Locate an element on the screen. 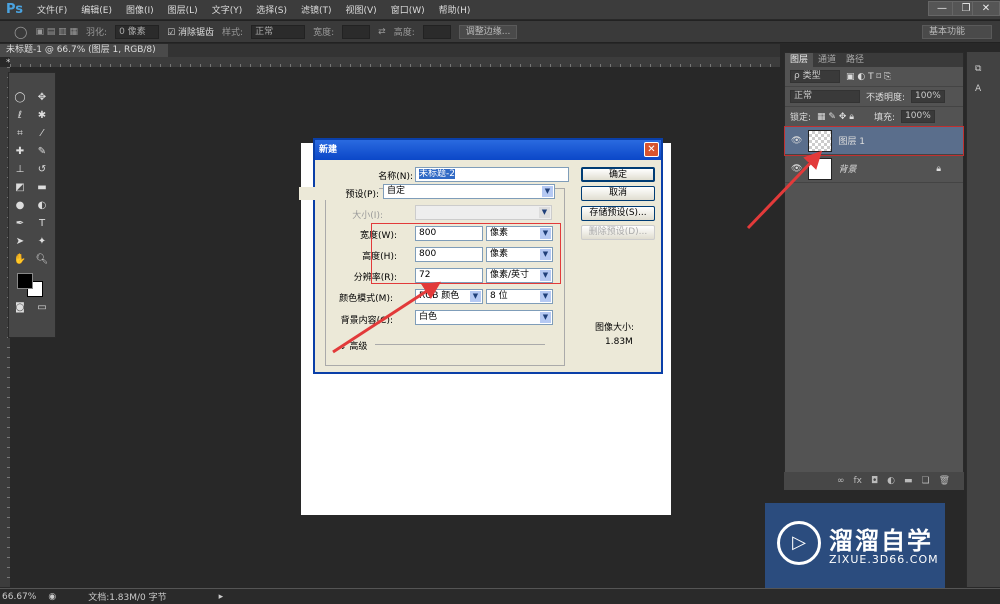 The image size is (1000, 604). watermark: ▷ 溜溜自学 ZIXUE.3D66.COM is located at coordinates (855, 545).